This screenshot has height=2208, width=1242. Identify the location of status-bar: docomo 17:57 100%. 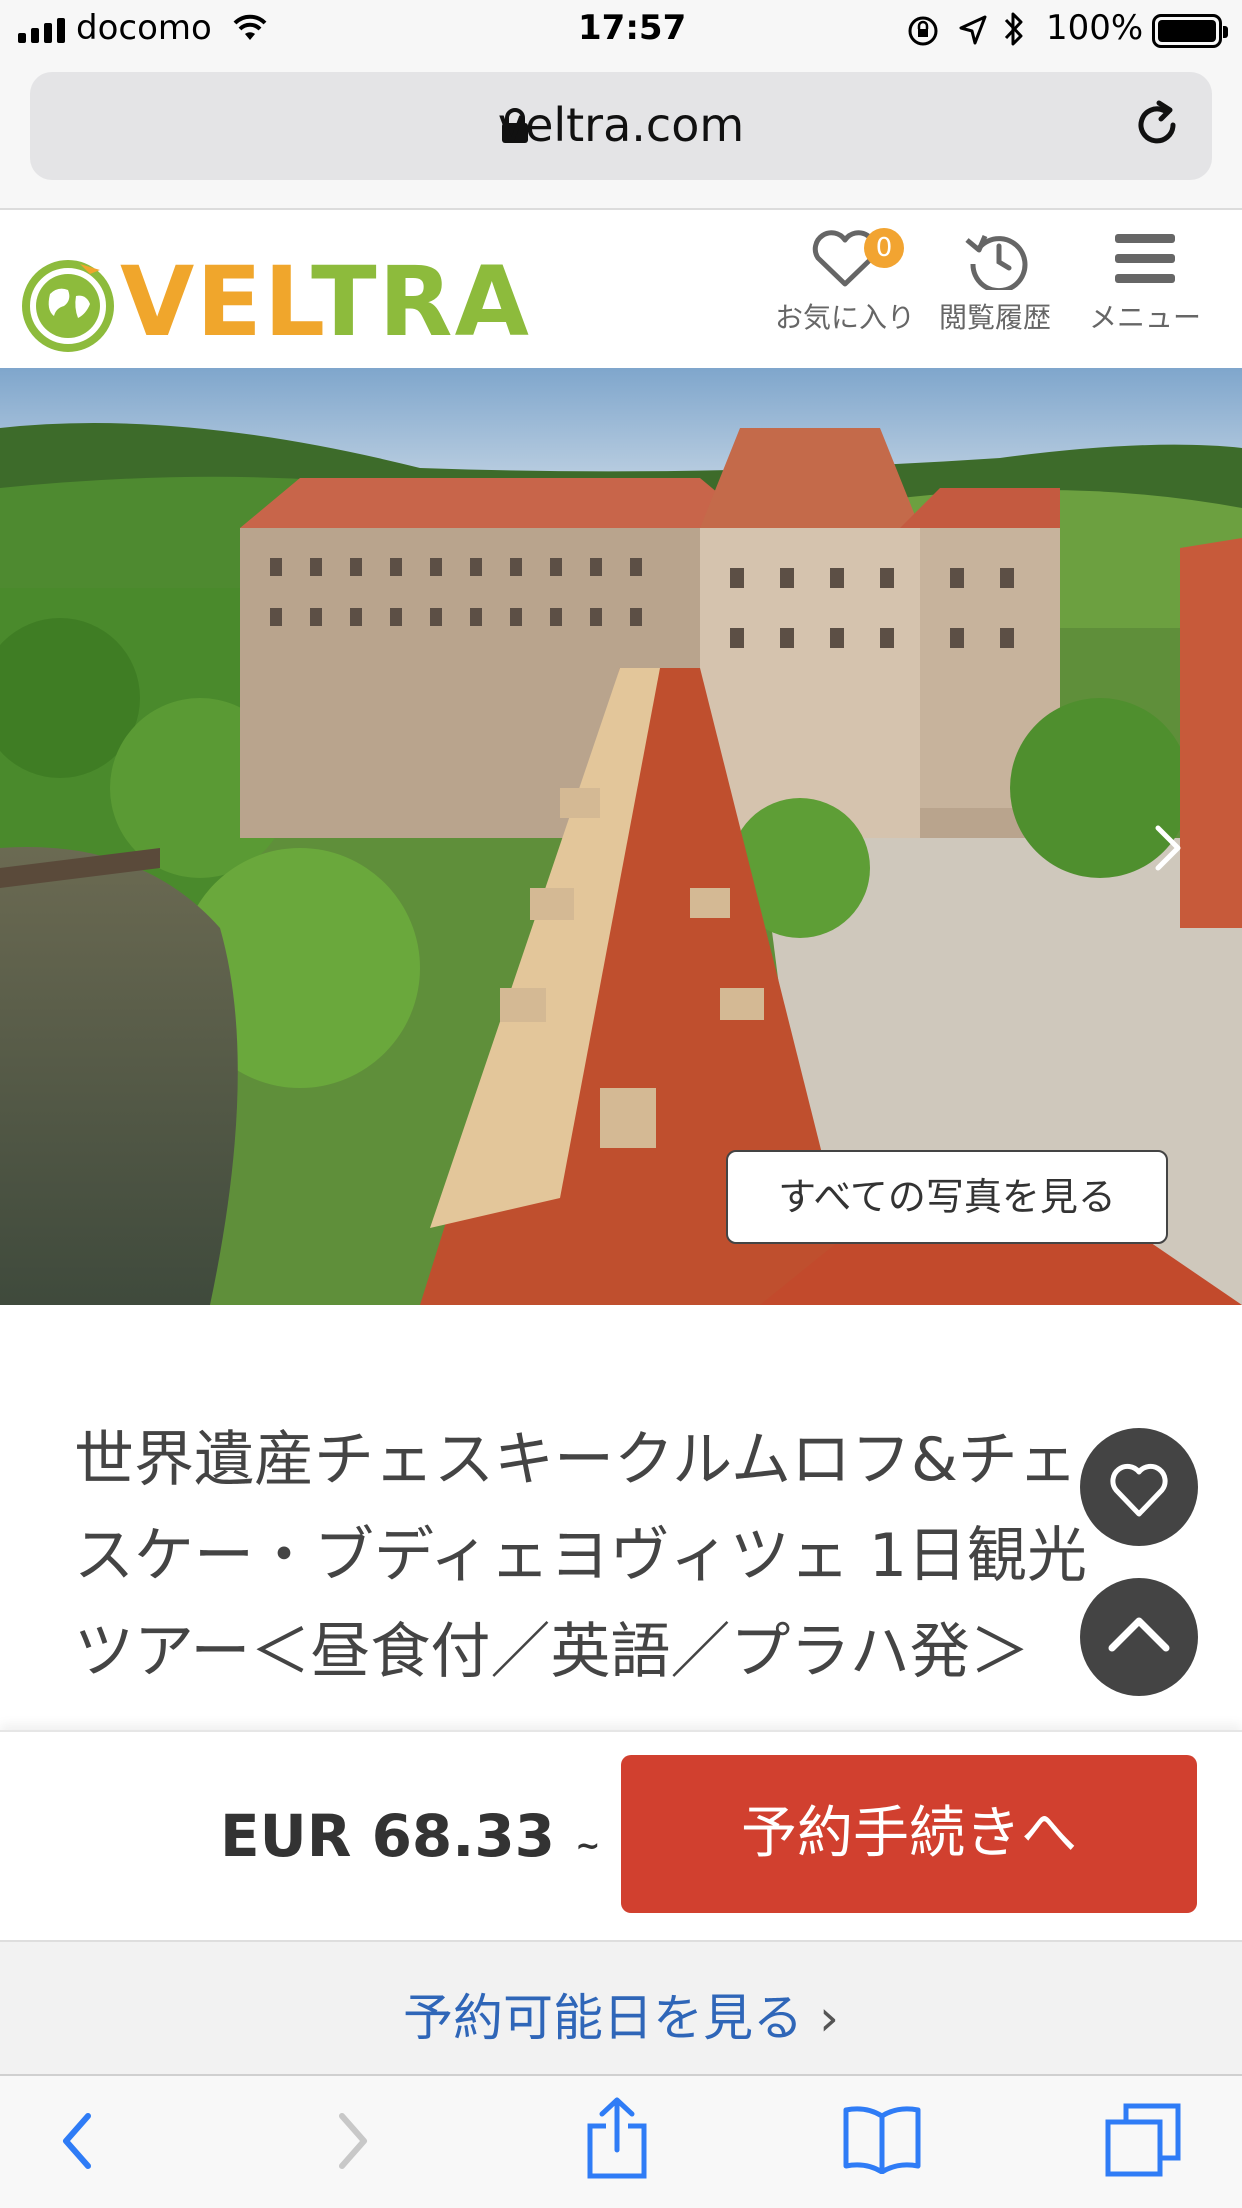
(621, 31).